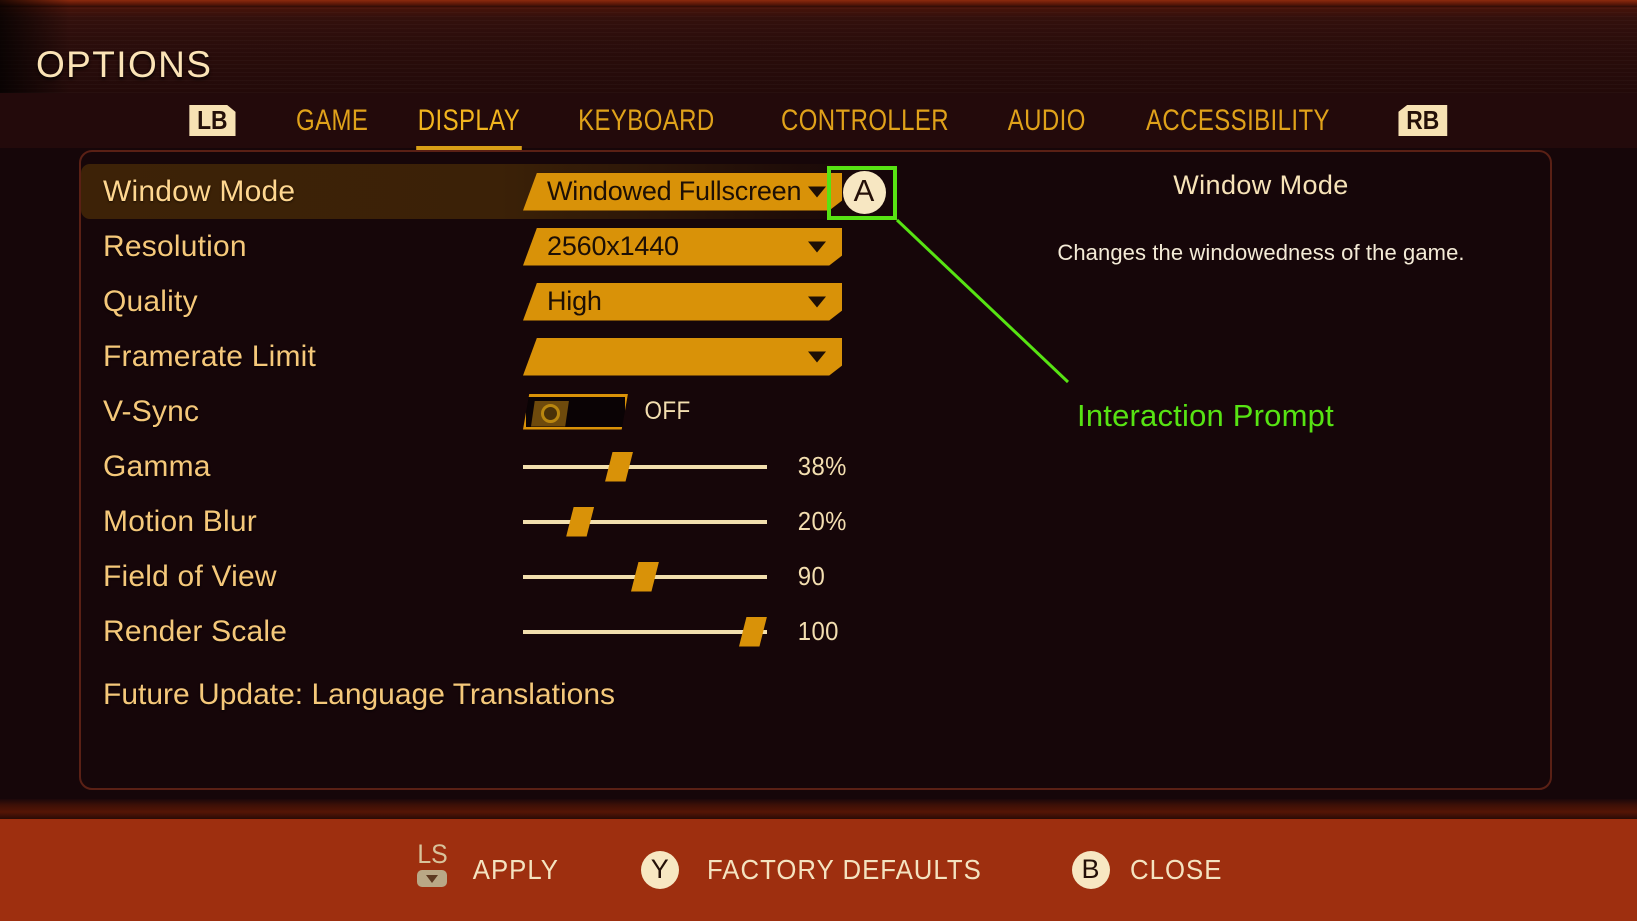 Image resolution: width=1637 pixels, height=921 pixels. Describe the element at coordinates (1238, 121) in the screenshot. I see `tab-accessibility: ACCESSIBILITY` at that location.